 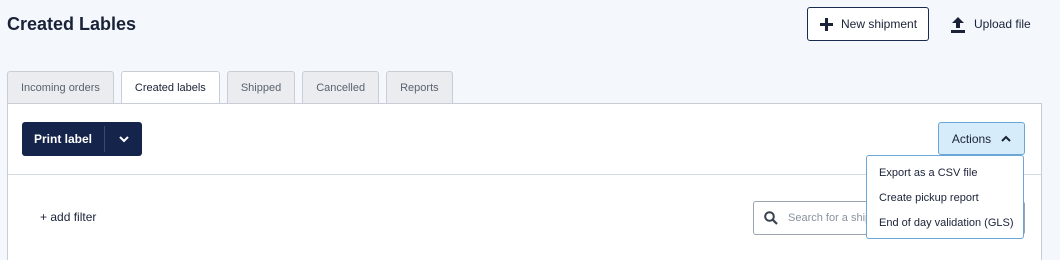 What do you see at coordinates (72, 24) in the screenshot?
I see `page-title: Created Lables` at bounding box center [72, 24].